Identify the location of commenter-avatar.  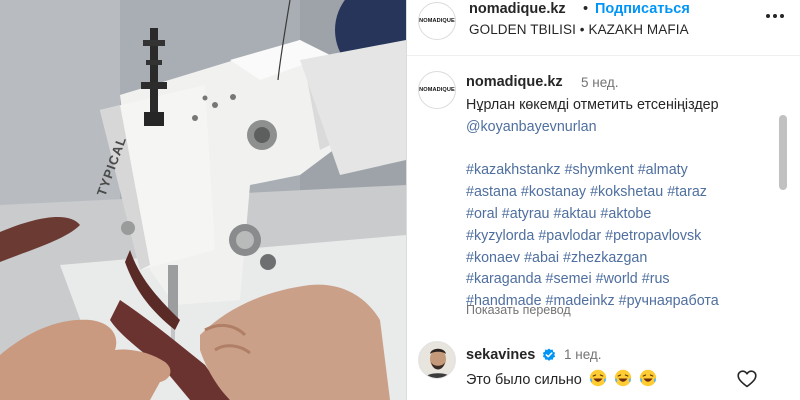
(437, 360).